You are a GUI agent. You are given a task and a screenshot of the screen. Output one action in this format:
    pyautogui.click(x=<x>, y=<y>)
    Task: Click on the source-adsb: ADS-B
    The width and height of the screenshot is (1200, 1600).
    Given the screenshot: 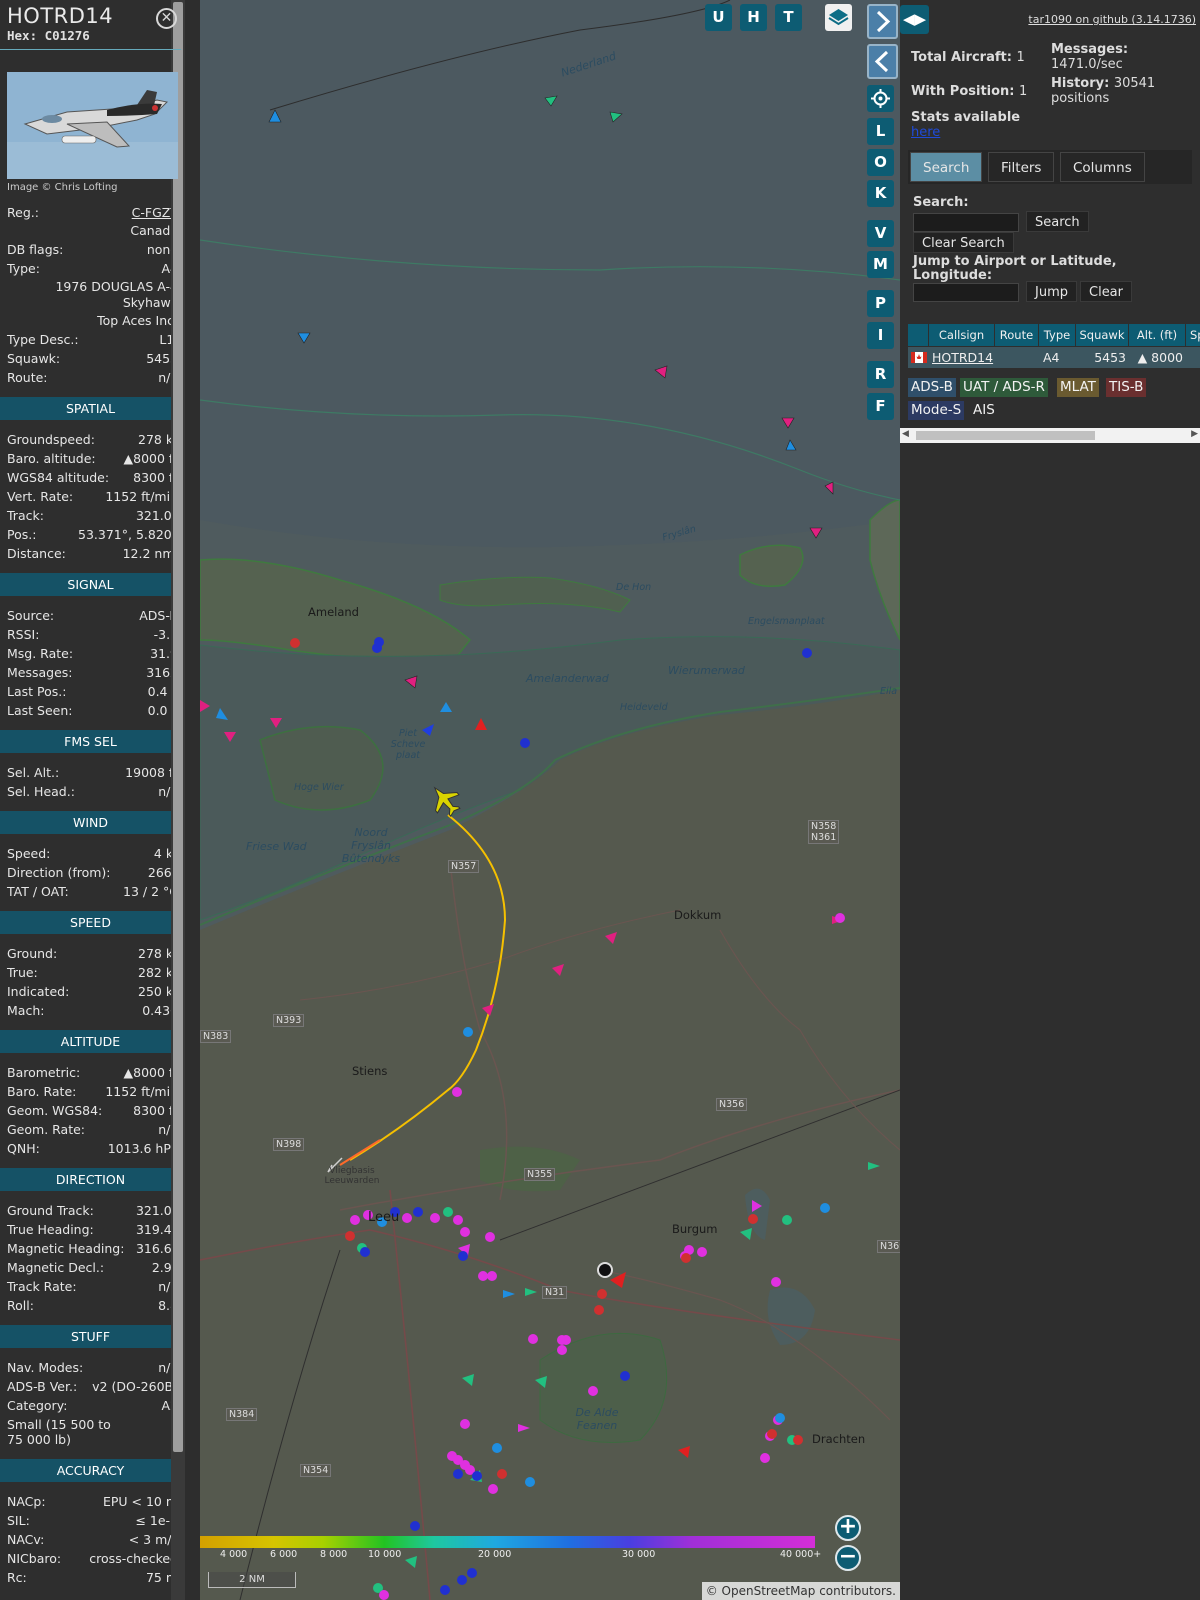 What is the action you would take?
    pyautogui.click(x=932, y=387)
    